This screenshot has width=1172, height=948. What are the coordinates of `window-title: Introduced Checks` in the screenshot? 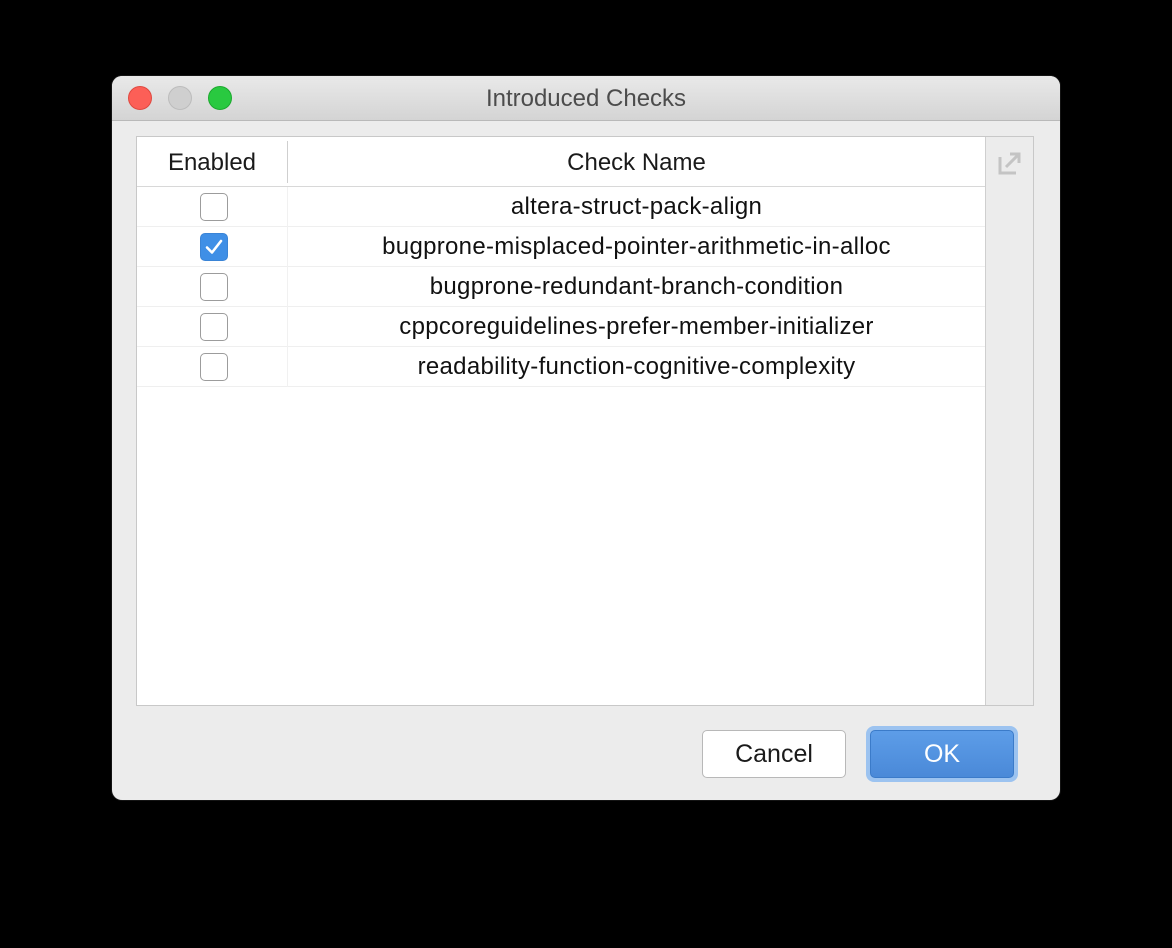 It's located at (586, 98).